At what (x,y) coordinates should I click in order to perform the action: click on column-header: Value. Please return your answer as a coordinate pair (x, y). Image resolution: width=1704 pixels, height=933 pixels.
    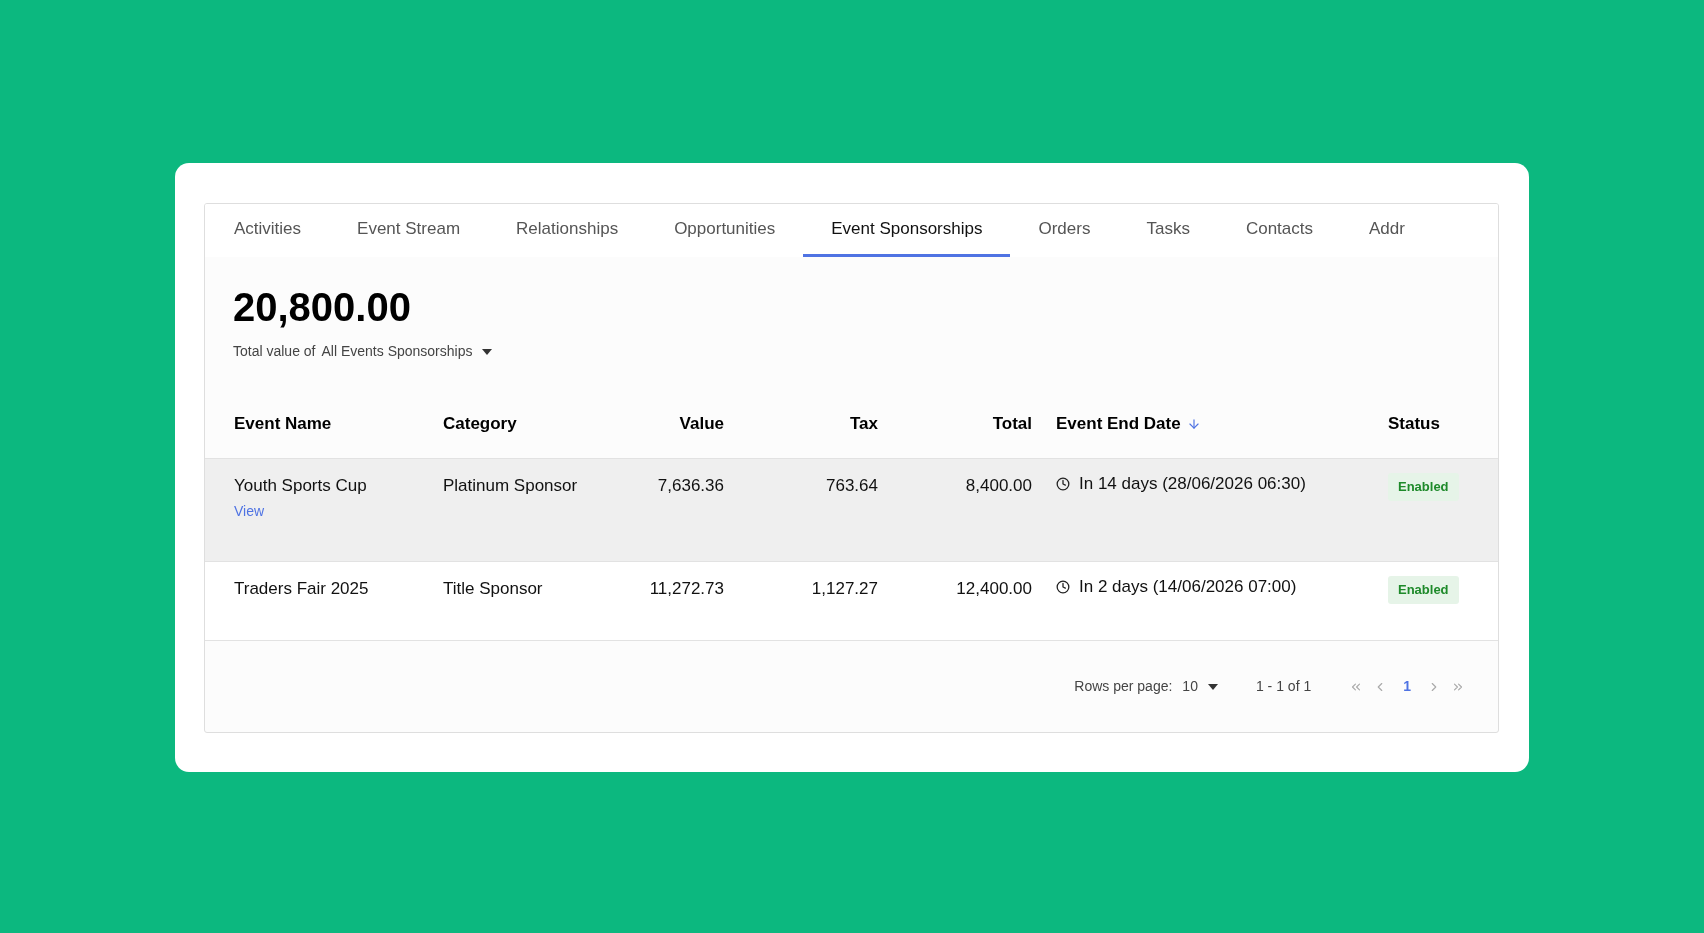
    Looking at the image, I should click on (701, 423).